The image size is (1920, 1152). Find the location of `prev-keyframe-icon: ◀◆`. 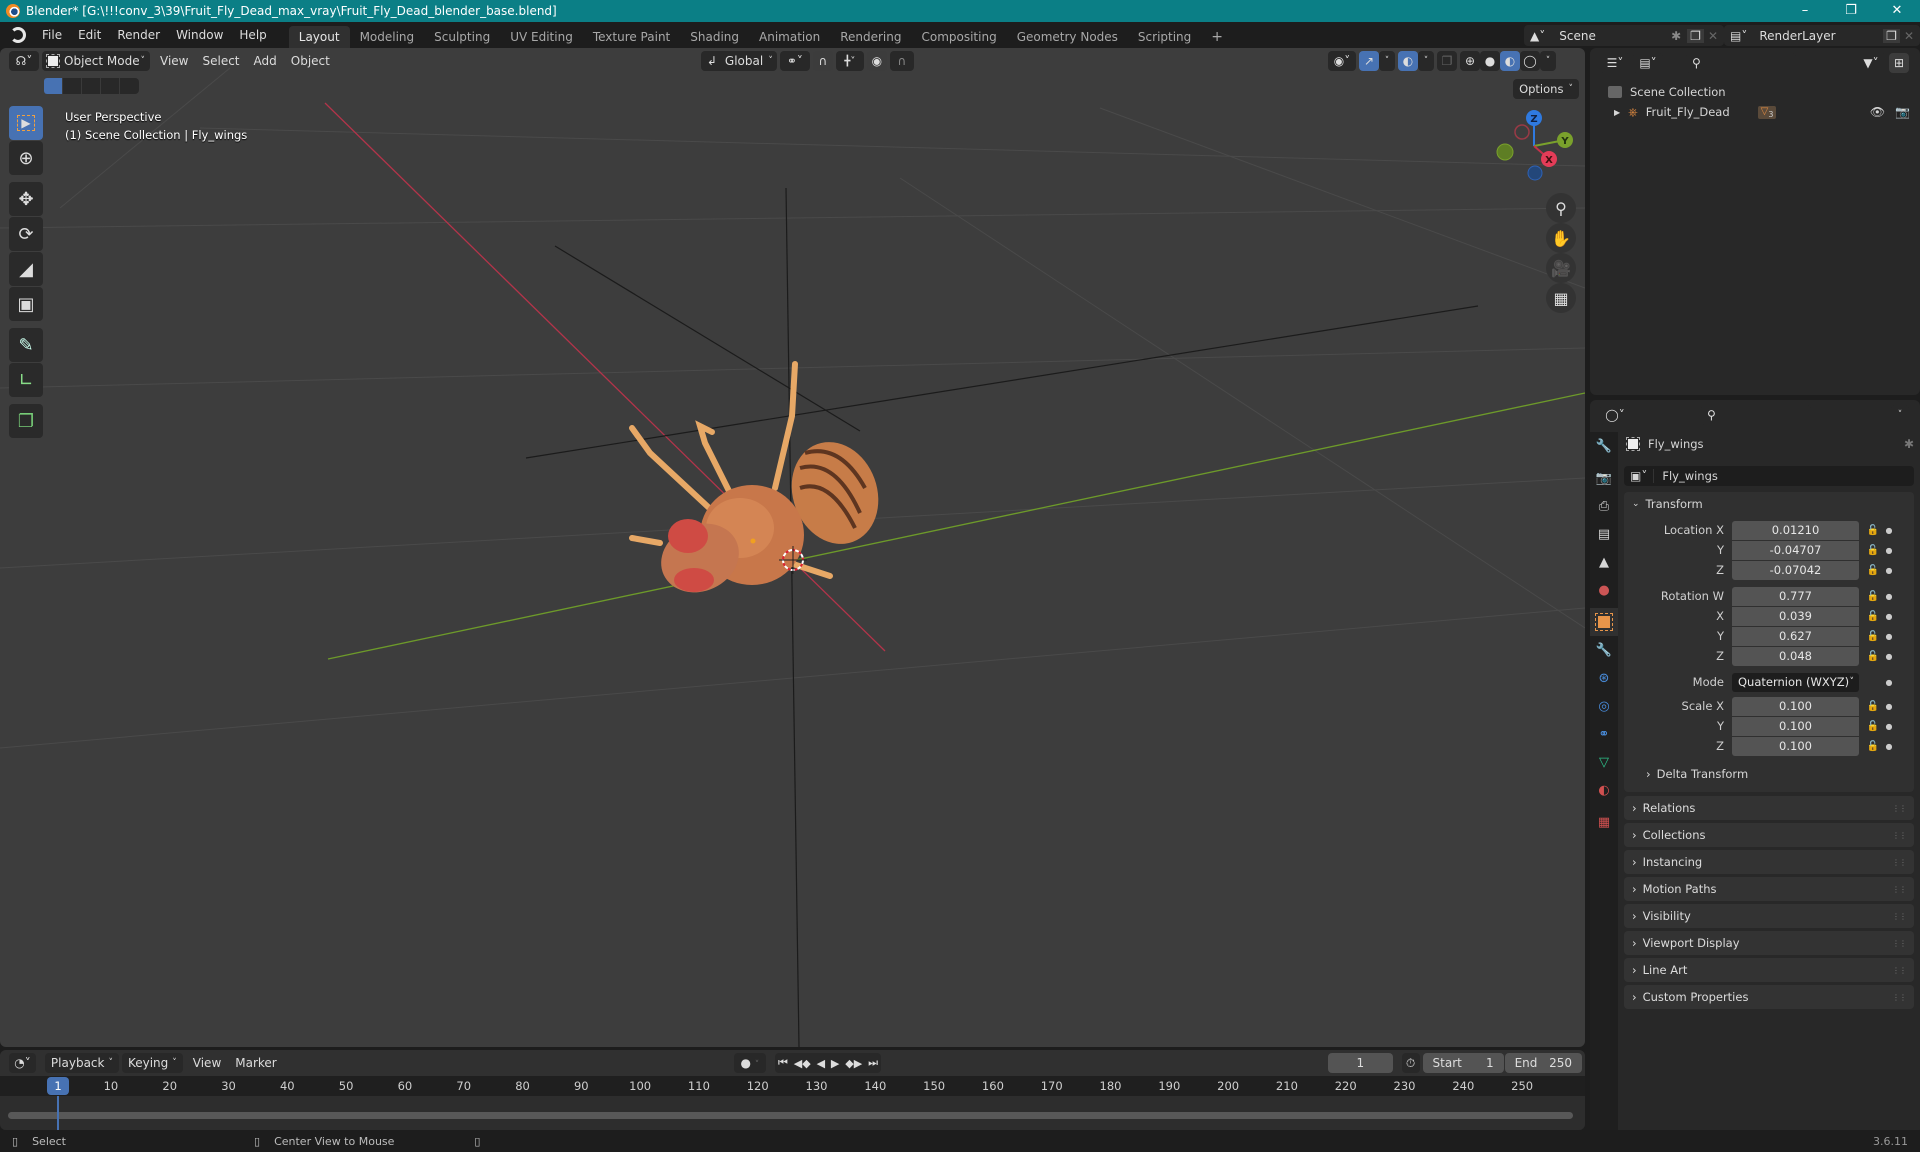

prev-keyframe-icon: ◀◆ is located at coordinates (802, 1063).